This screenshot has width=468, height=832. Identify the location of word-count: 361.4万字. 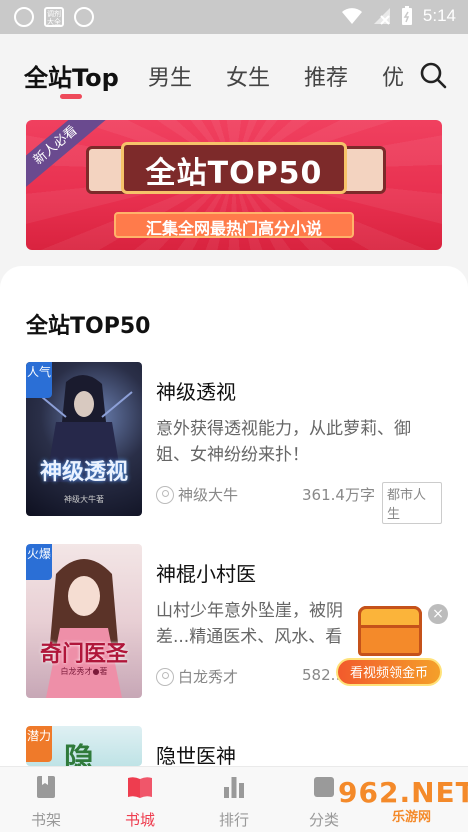
(338, 495).